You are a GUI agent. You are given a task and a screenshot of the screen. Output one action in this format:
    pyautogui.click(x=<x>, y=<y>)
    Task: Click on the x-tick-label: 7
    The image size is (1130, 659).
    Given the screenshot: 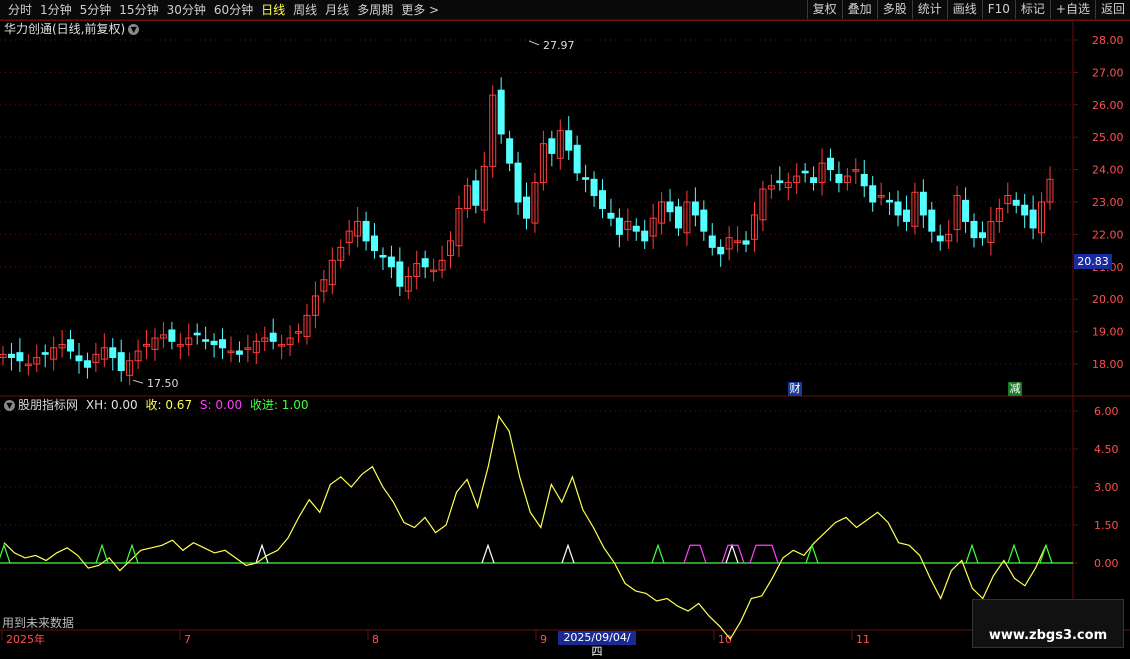 What is the action you would take?
    pyautogui.click(x=187, y=639)
    